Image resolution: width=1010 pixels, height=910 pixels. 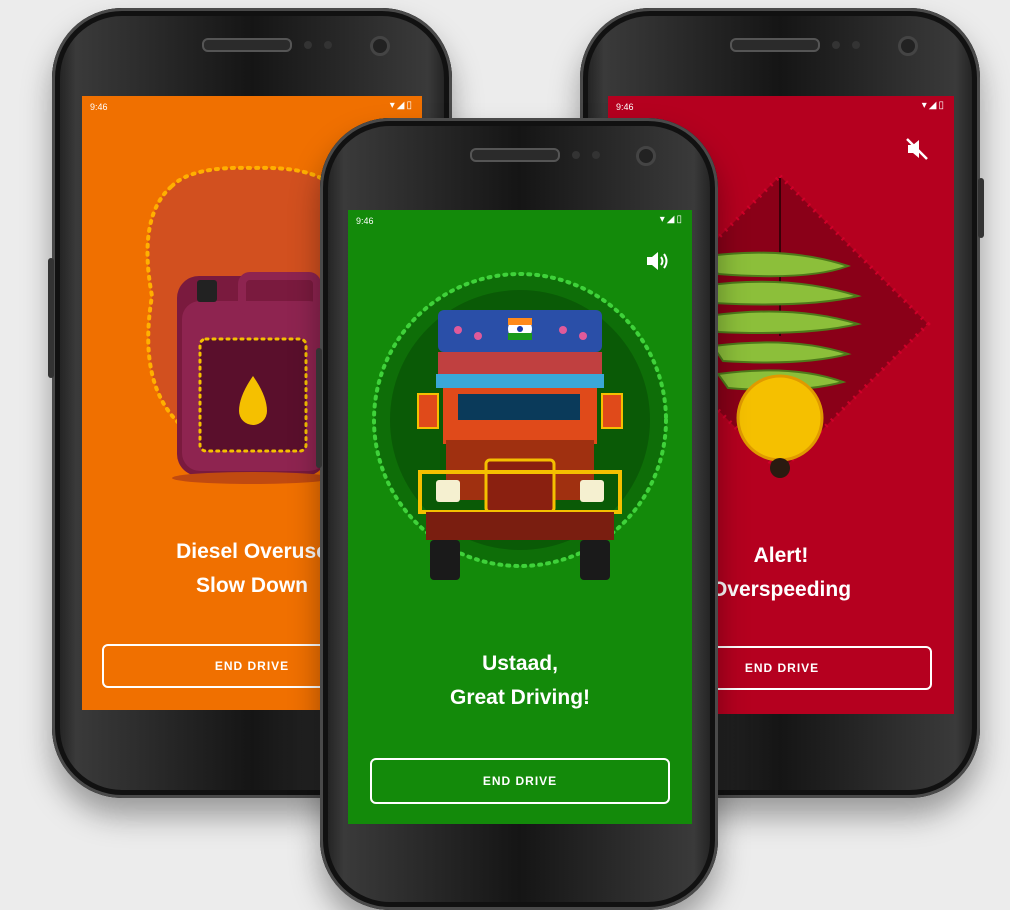 I want to click on power-button, so click(x=981, y=208).